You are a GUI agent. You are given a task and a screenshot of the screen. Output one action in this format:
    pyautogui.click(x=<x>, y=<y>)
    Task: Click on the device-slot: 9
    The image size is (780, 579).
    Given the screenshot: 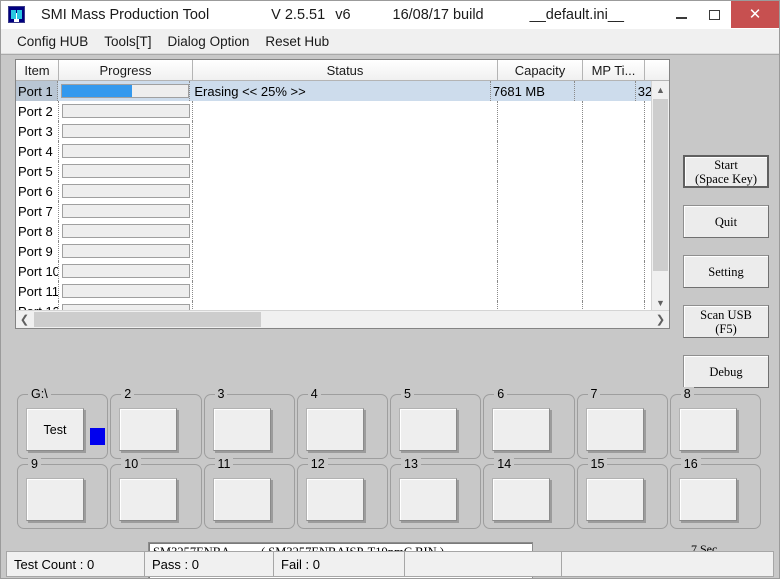 What is the action you would take?
    pyautogui.click(x=63, y=493)
    